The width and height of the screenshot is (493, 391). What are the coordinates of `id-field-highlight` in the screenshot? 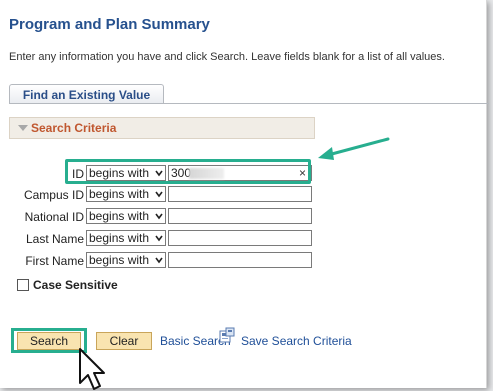 It's located at (188, 171).